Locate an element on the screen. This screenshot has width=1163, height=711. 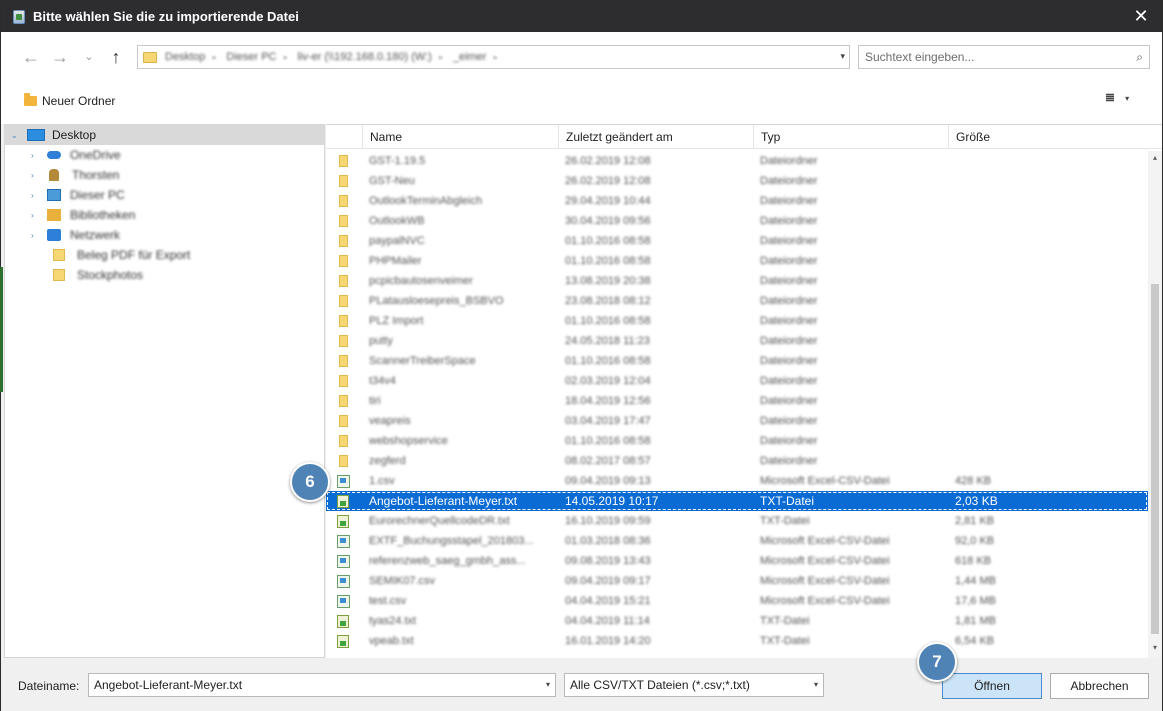
new-folder-button: Neuer Ordner is located at coordinates (69, 101).